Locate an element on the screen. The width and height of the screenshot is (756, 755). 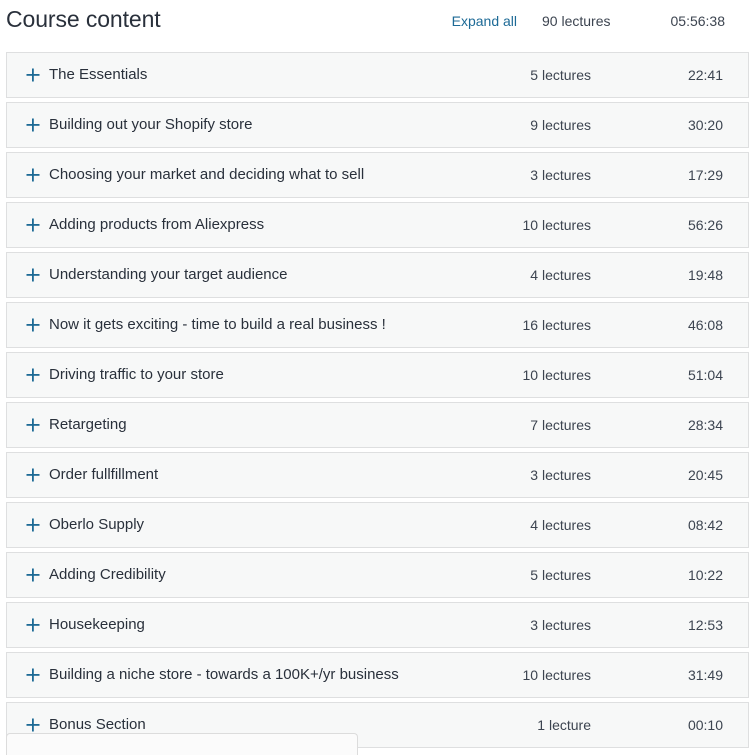
section-duration: 08:42 is located at coordinates (705, 525).